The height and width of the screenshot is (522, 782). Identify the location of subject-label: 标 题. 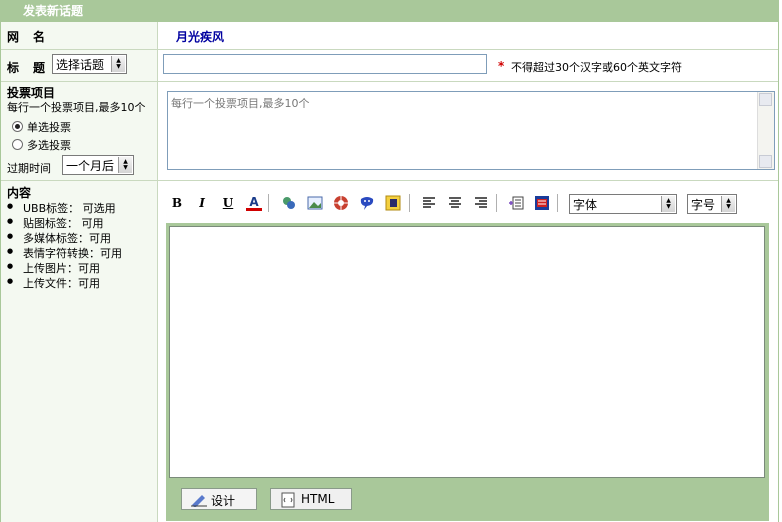
(27, 68).